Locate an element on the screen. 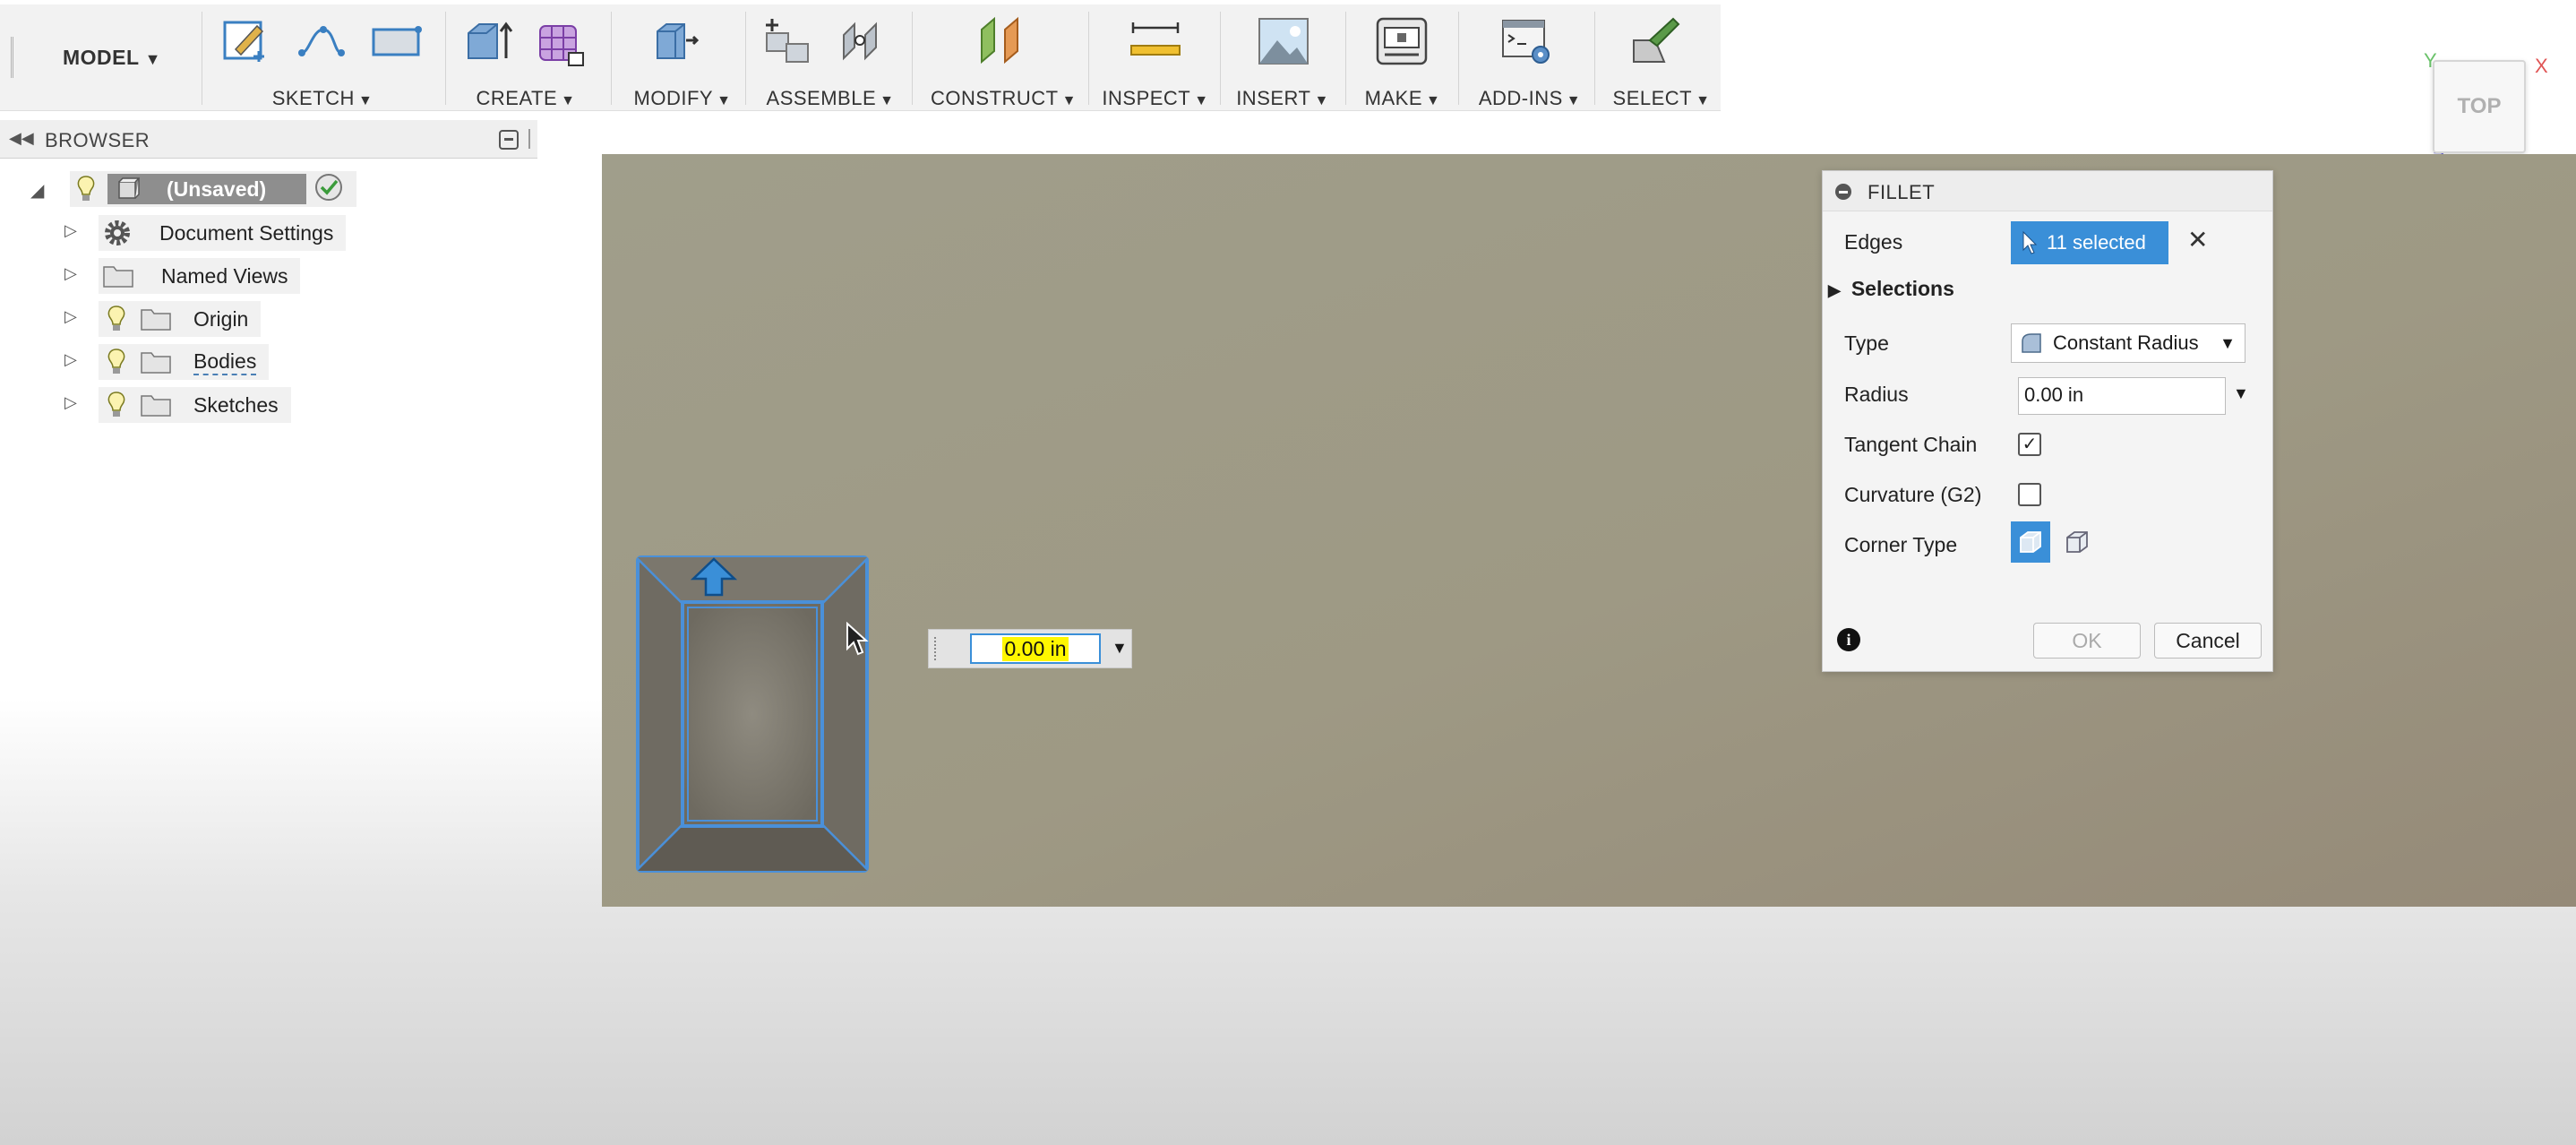 Image resolution: width=2576 pixels, height=1145 pixels. manipulator-arrow-icon is located at coordinates (714, 578).